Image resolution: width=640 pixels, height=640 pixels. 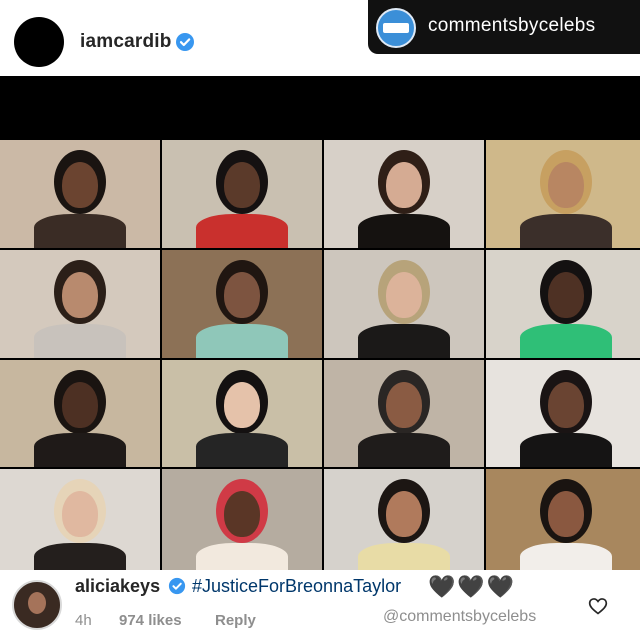 What do you see at coordinates (235, 620) in the screenshot?
I see `reply-button: Reply` at bounding box center [235, 620].